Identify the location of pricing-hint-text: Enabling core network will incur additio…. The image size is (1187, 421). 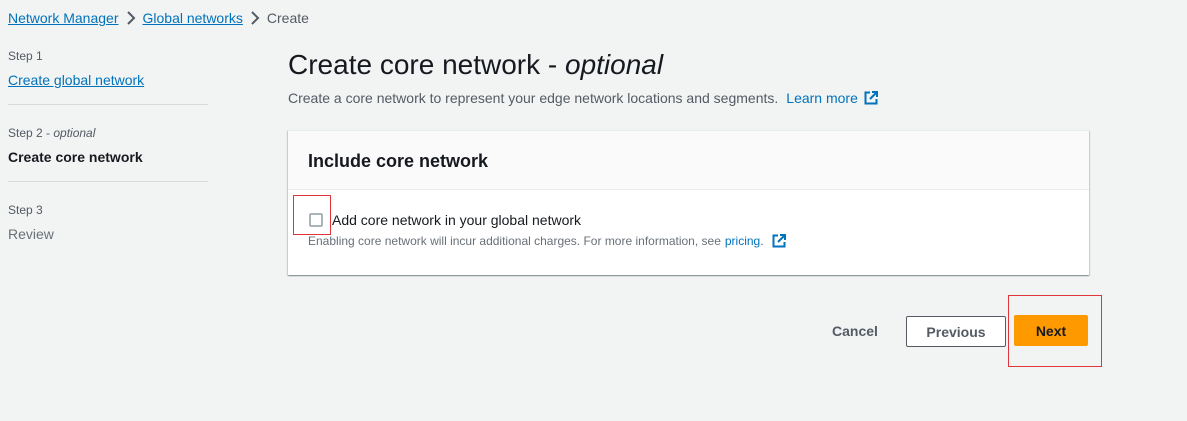
(514, 241).